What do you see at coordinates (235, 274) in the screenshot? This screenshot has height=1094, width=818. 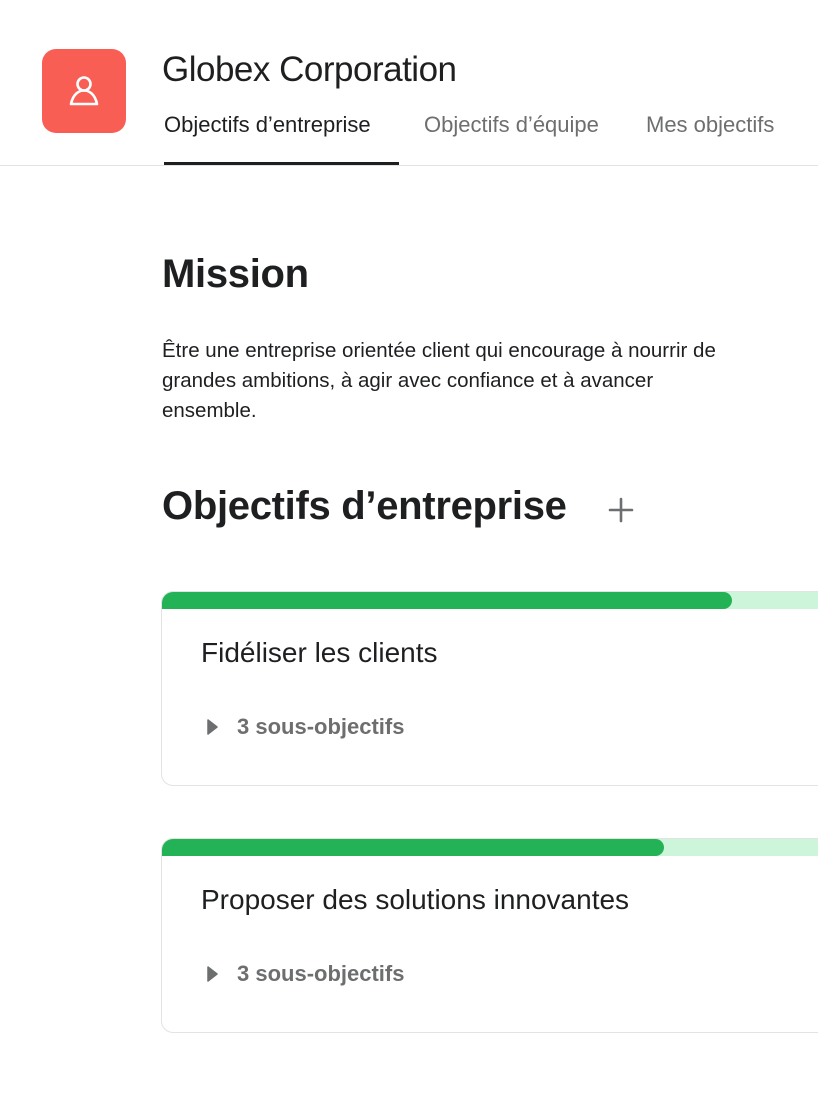 I see `mission-heading: Mission` at bounding box center [235, 274].